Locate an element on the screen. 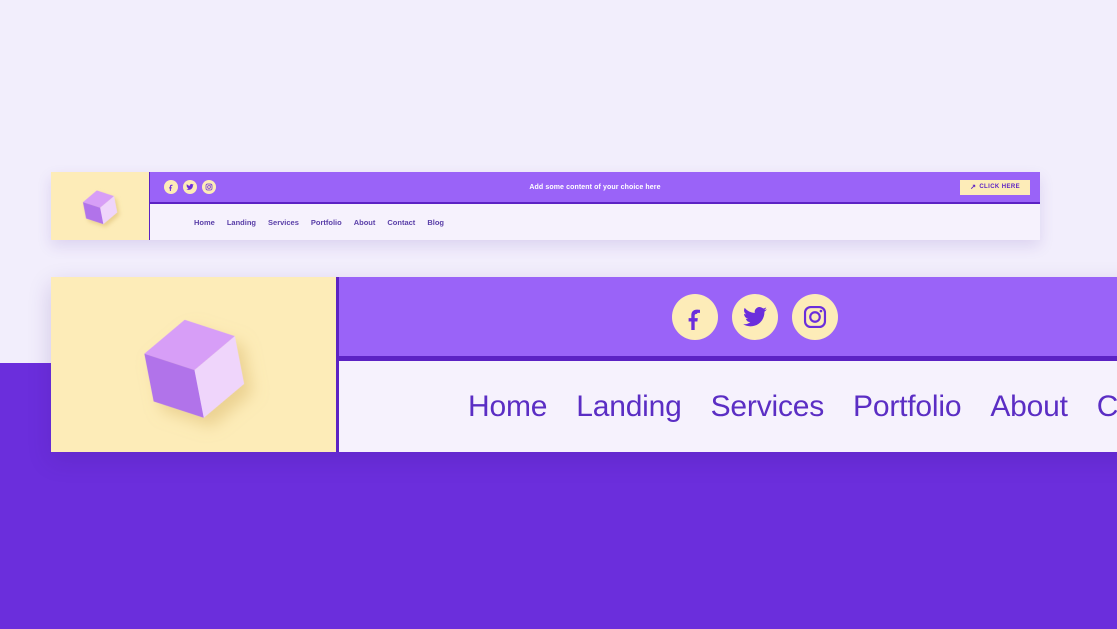 This screenshot has width=1117, height=629. click-here-button: ↗ CLICK HERE is located at coordinates (995, 187).